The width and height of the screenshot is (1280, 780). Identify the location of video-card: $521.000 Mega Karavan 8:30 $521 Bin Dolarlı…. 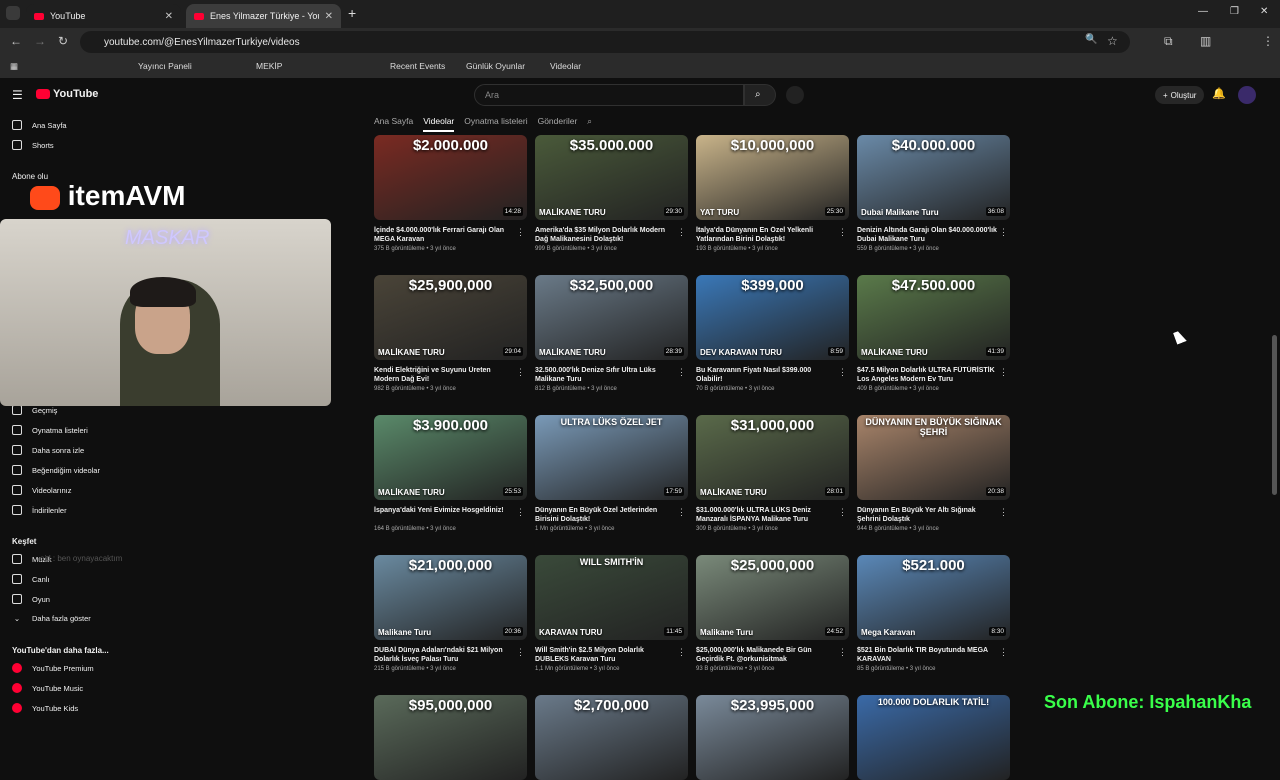
(933, 613).